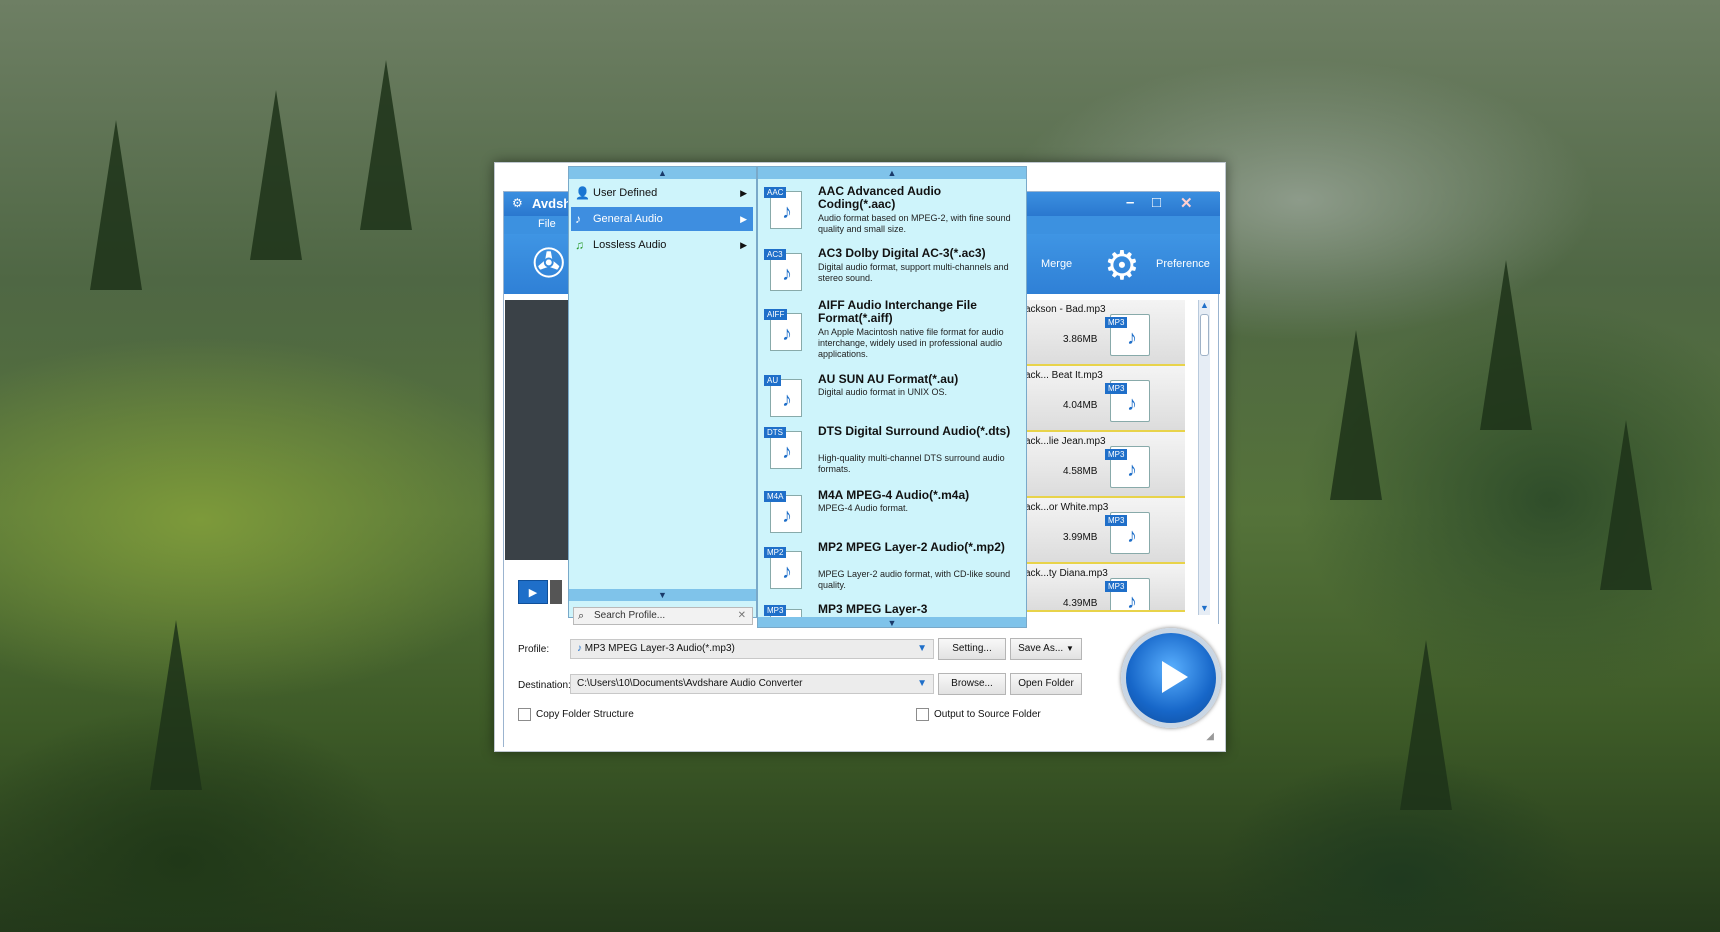 Image resolution: width=1720 pixels, height=932 pixels. Describe the element at coordinates (911, 547) in the screenshot. I see `format-name: MP2 MPEG Layer-2 Audio(*.mp2)` at that location.